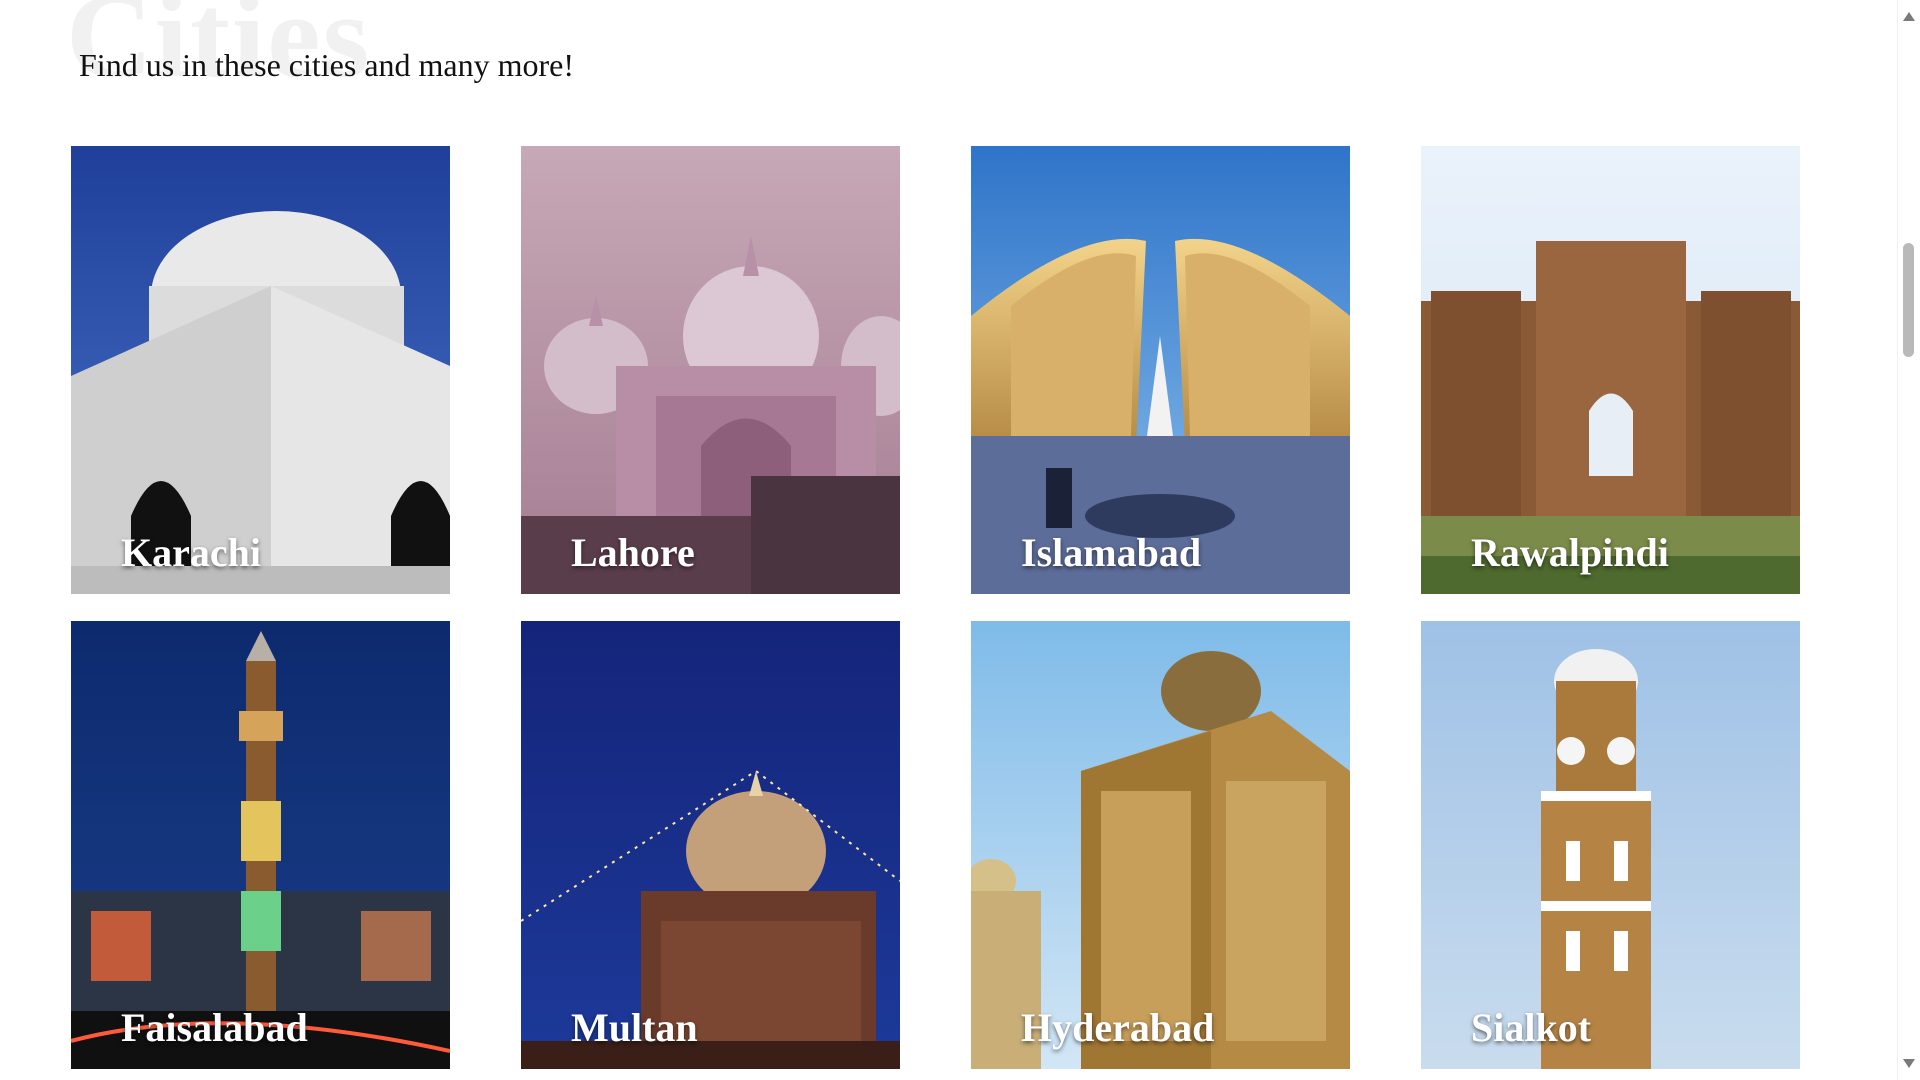  I want to click on city-card-sialkot: Sialkot, so click(1610, 845).